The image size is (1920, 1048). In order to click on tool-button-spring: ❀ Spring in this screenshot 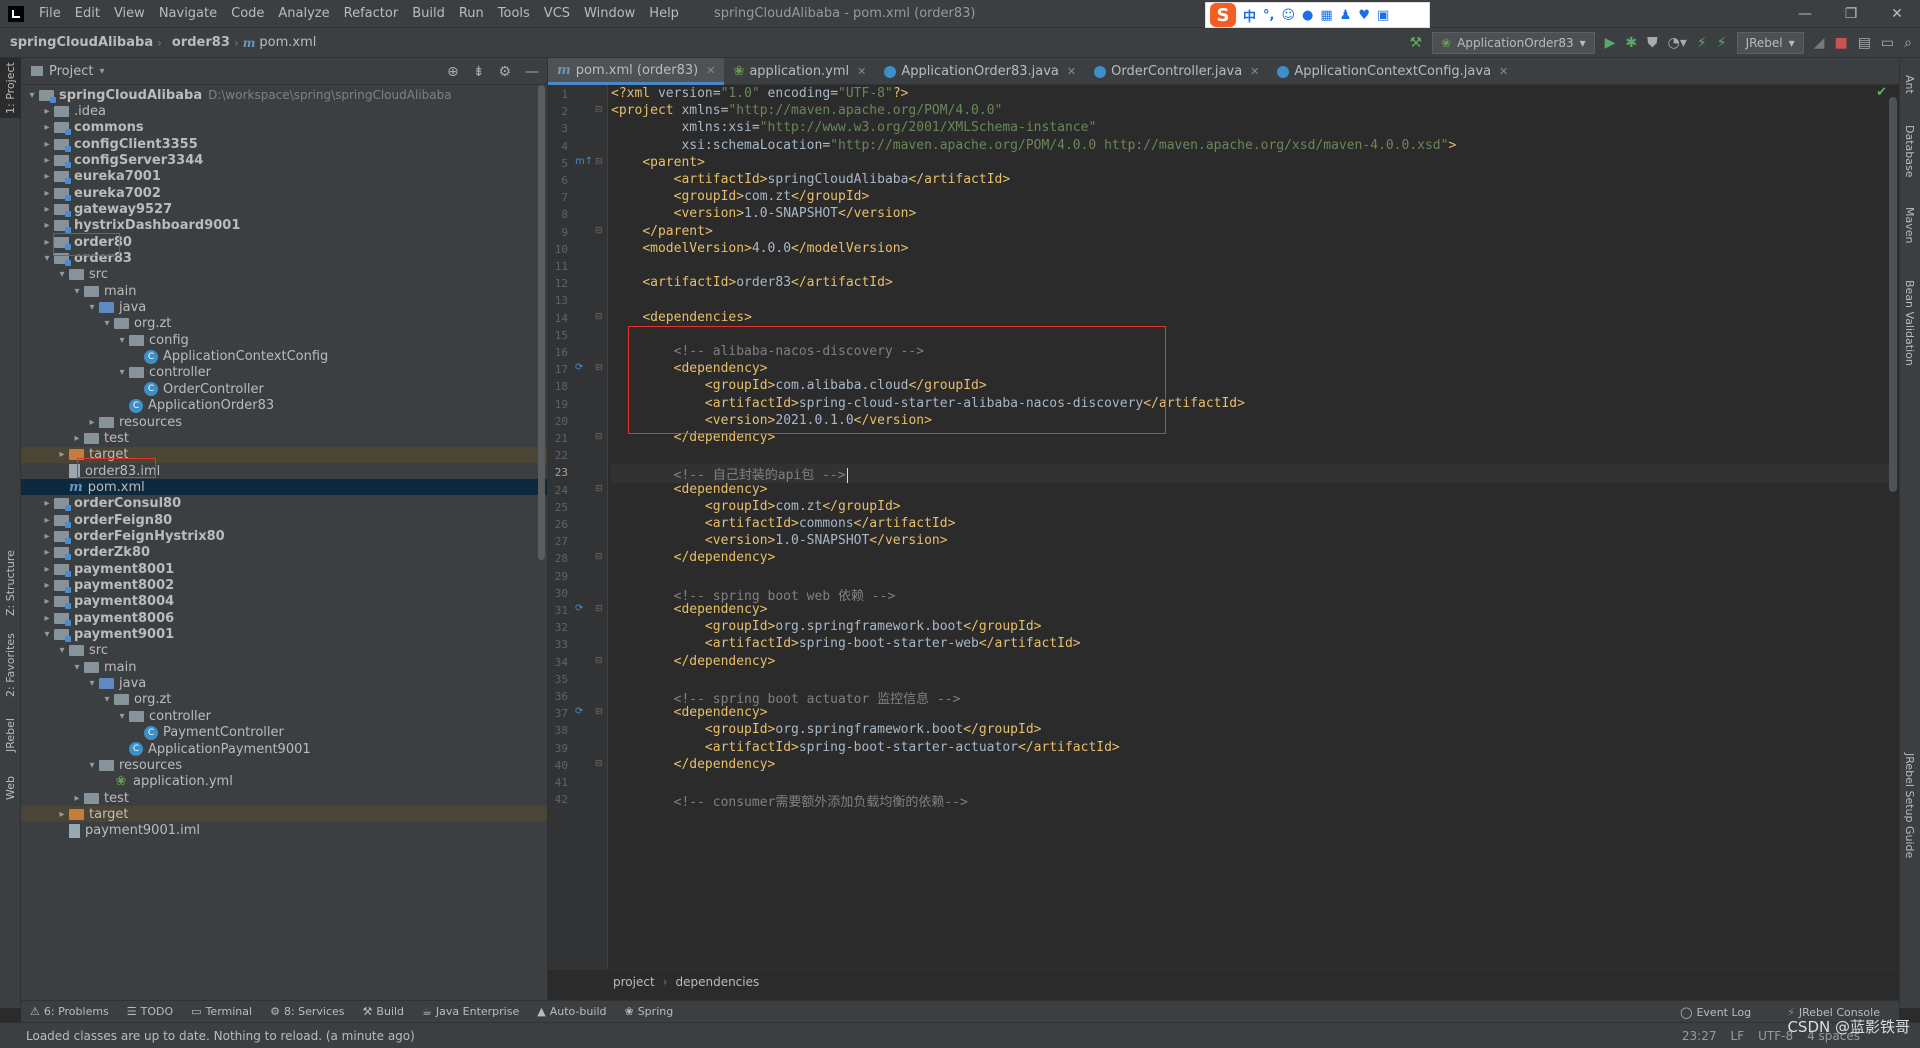, I will do `click(648, 1011)`.